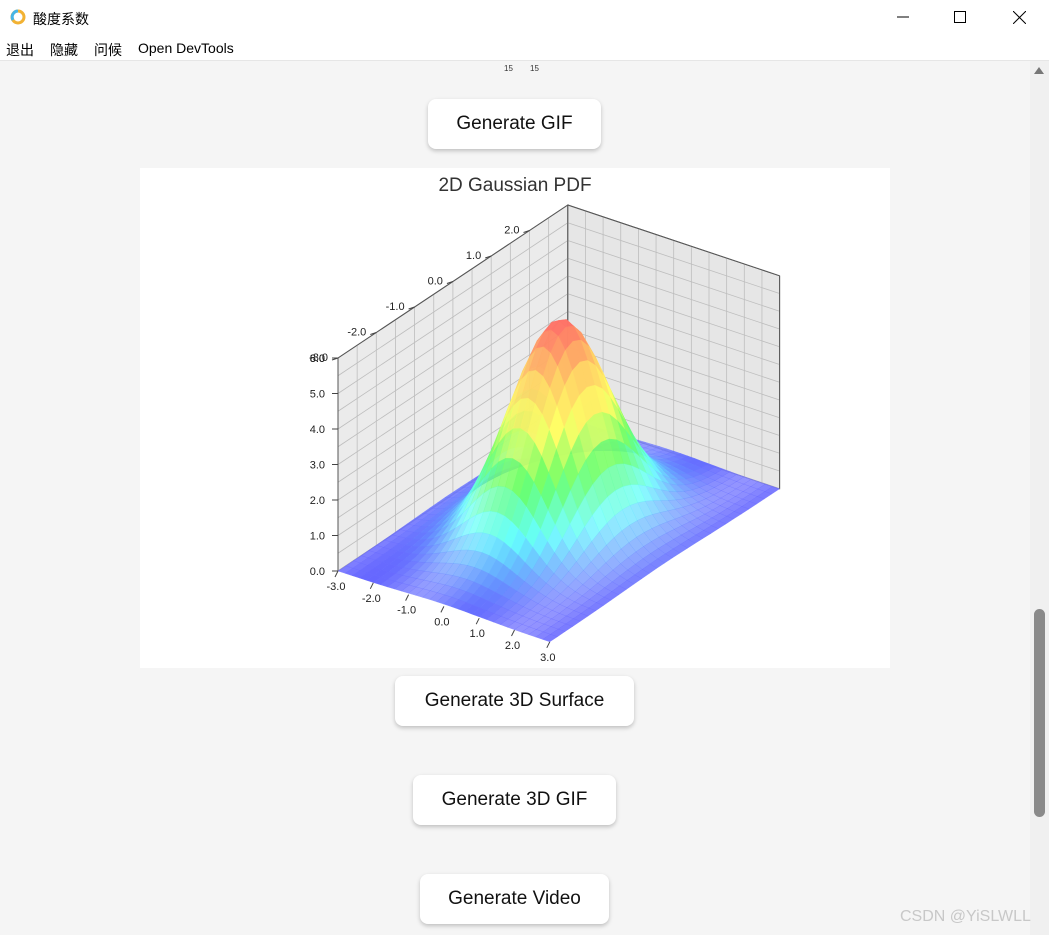  I want to click on generate-3d-surface-button: Generate 3D Surface, so click(514, 701).